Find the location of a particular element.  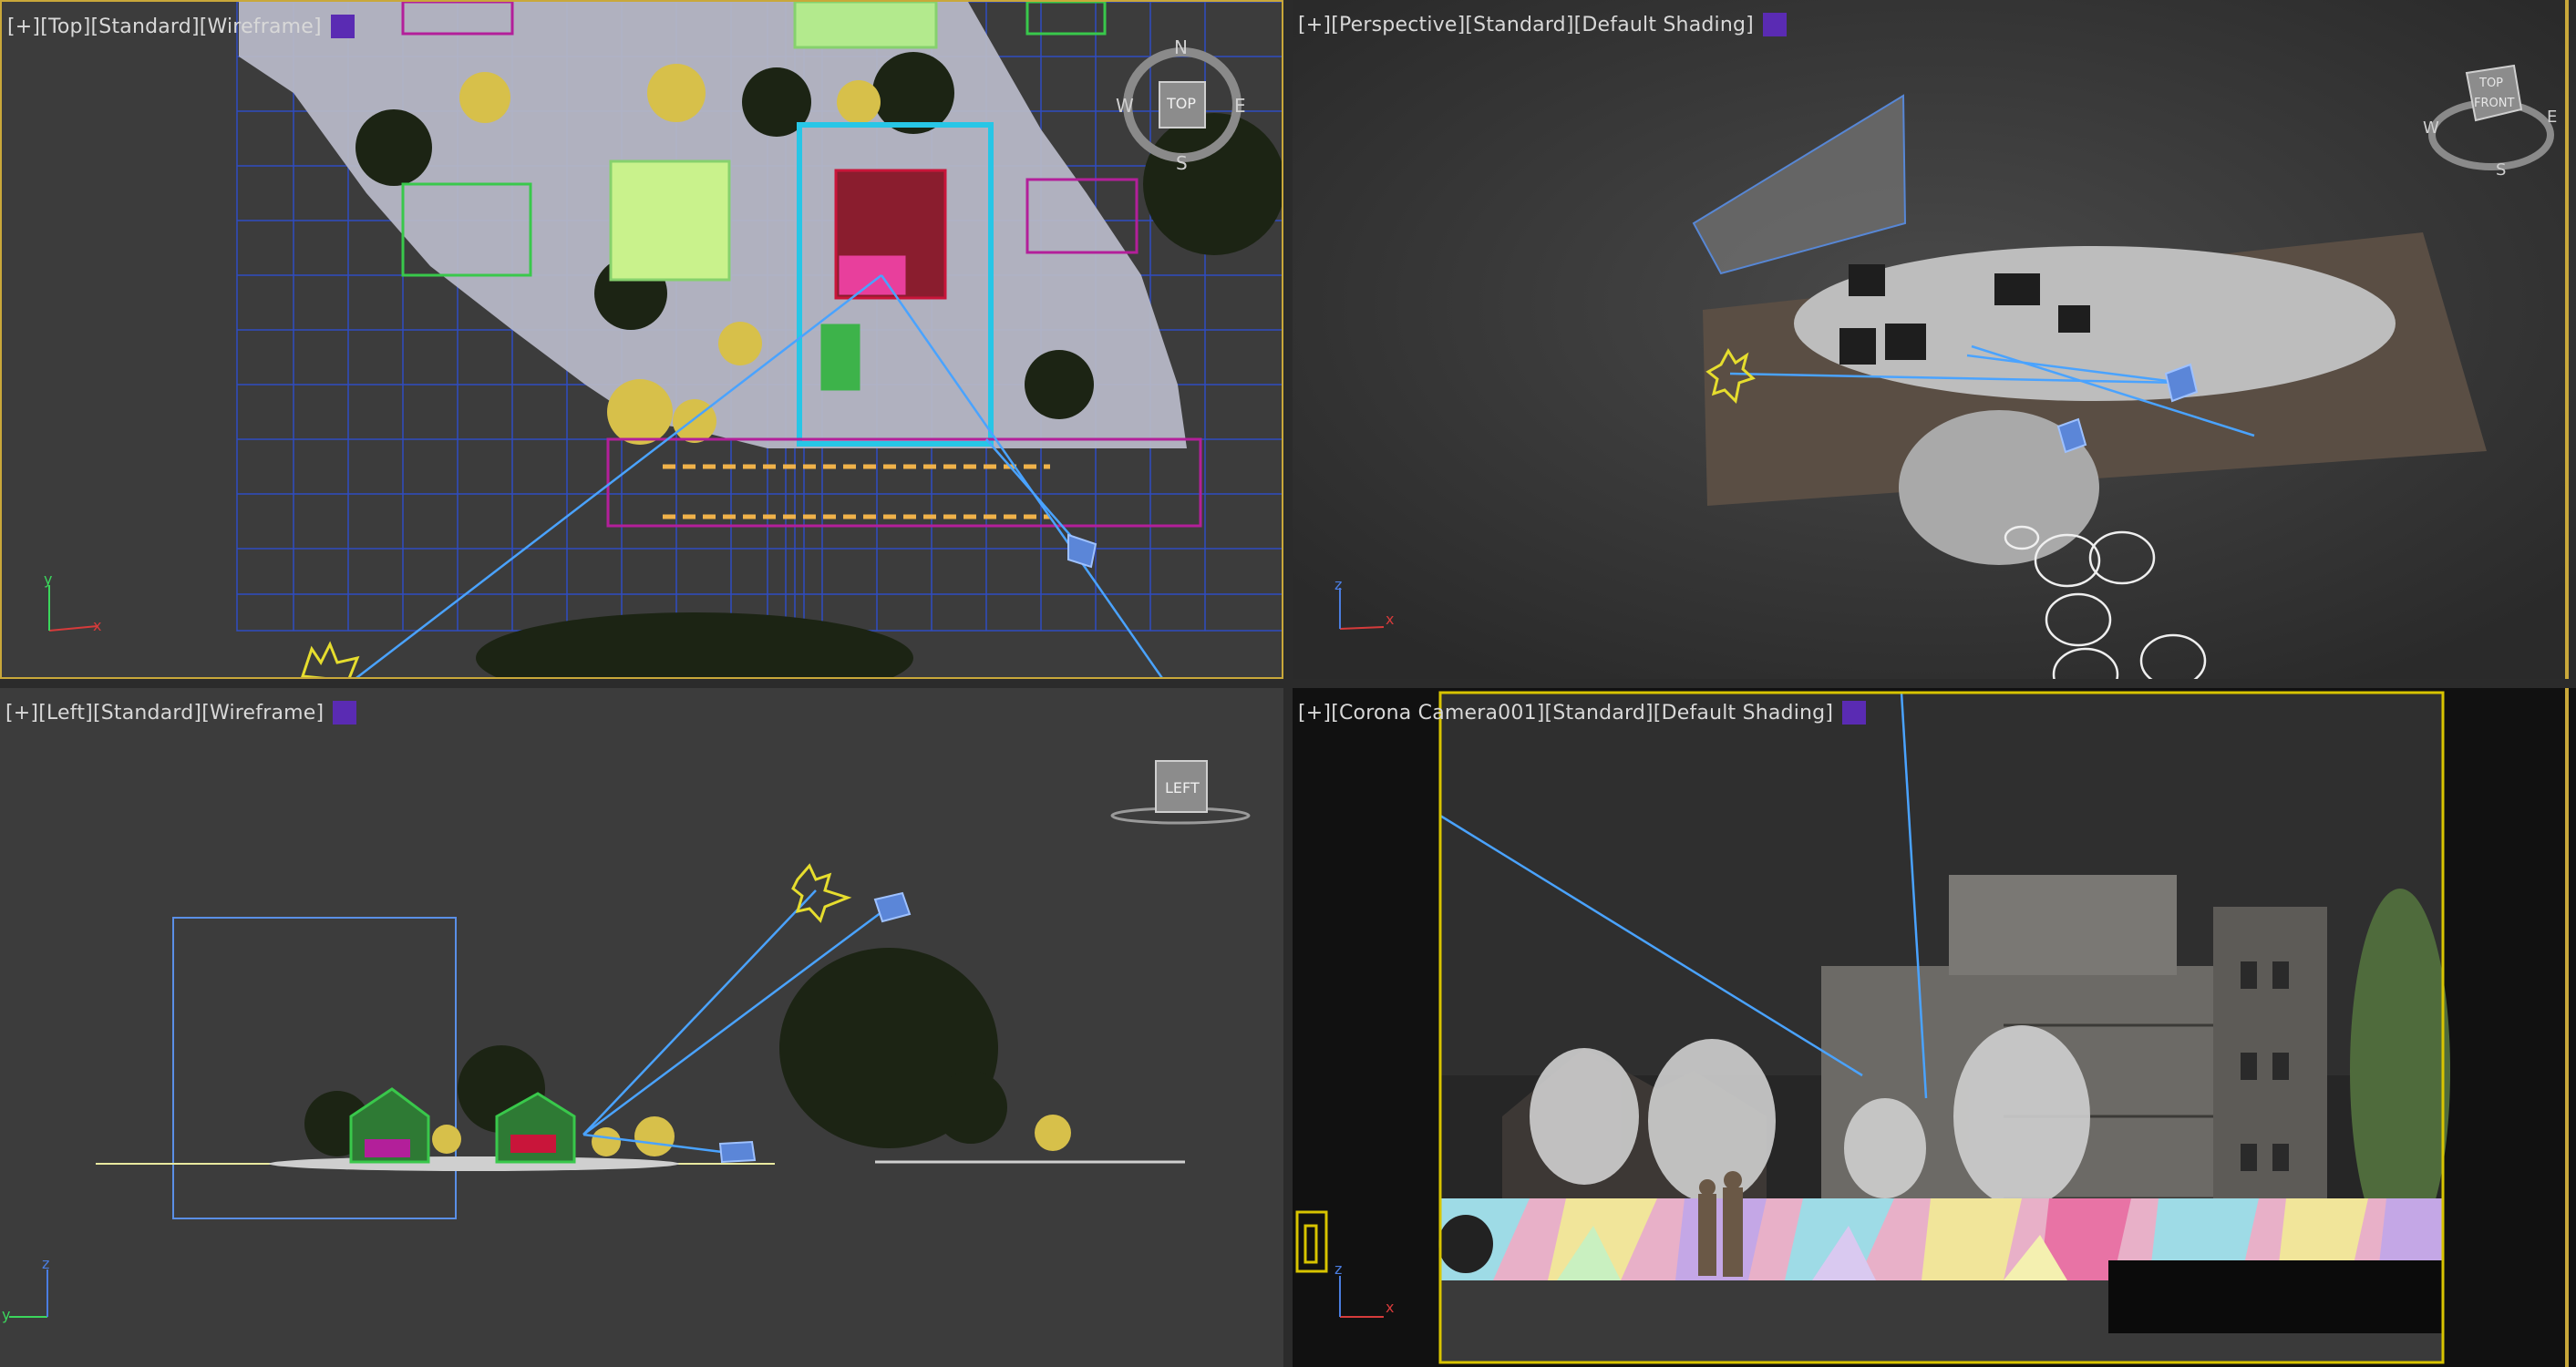

camera-icon-top is located at coordinates (1082, 551).